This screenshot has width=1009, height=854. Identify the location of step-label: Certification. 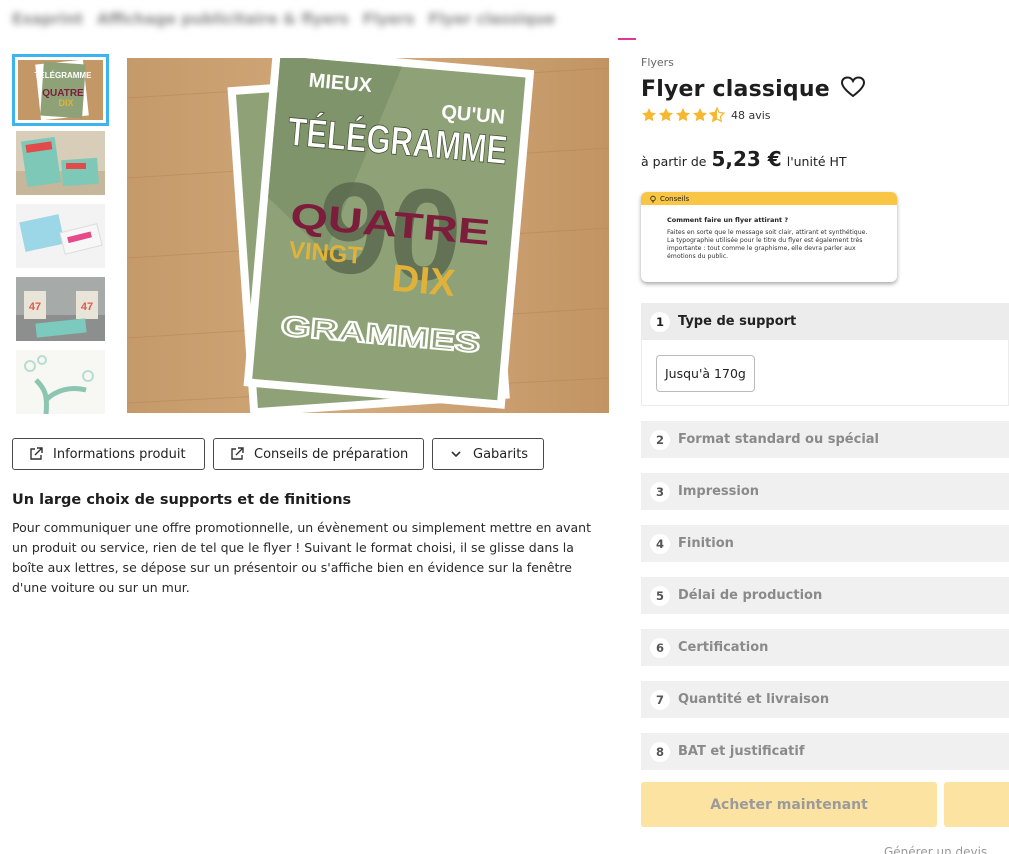
(723, 647).